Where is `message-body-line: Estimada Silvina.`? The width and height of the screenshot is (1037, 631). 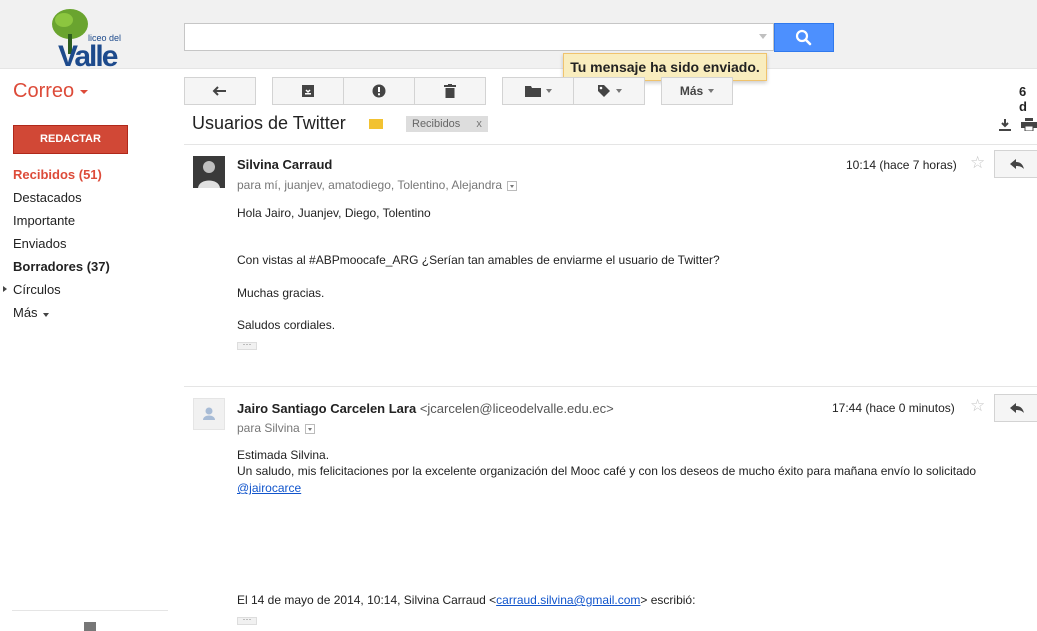
message-body-line: Estimada Silvina. is located at coordinates (283, 455).